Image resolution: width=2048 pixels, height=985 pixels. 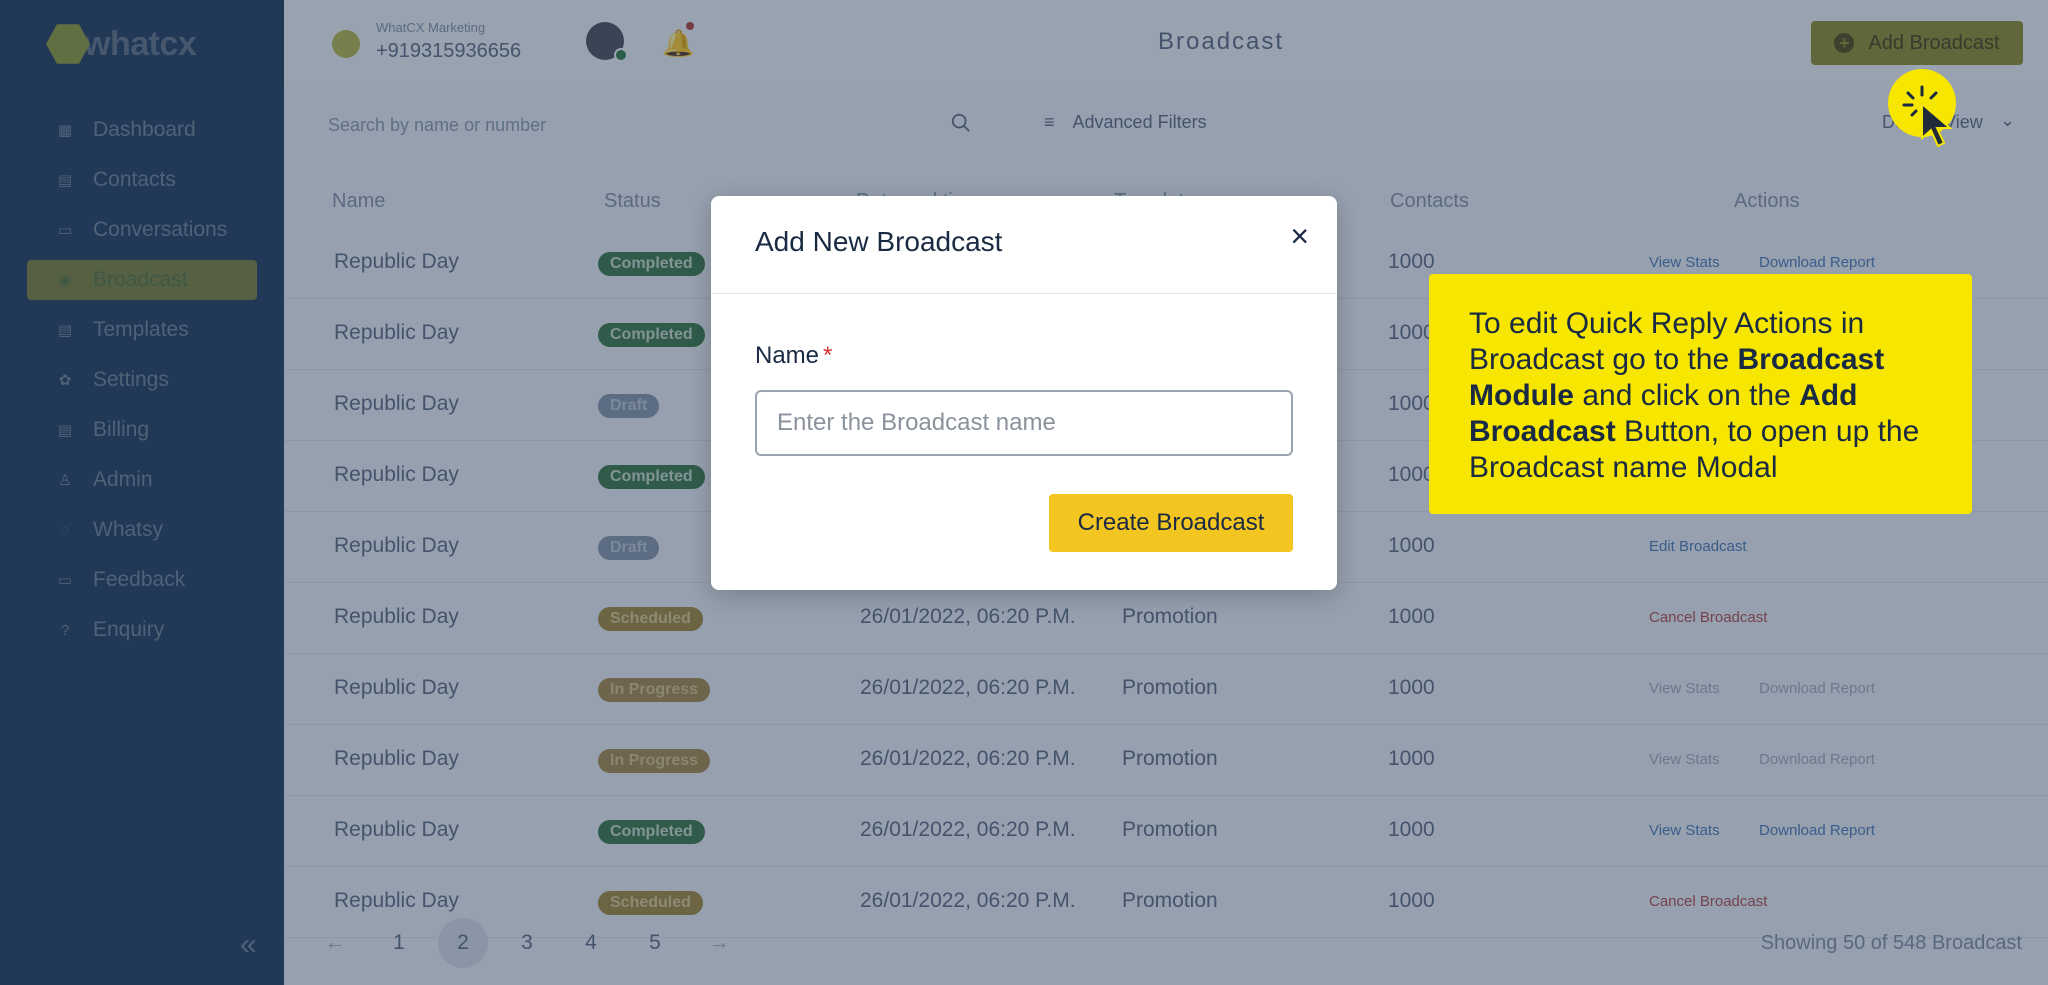 I want to click on broadcast-name-input, so click(x=1024, y=423).